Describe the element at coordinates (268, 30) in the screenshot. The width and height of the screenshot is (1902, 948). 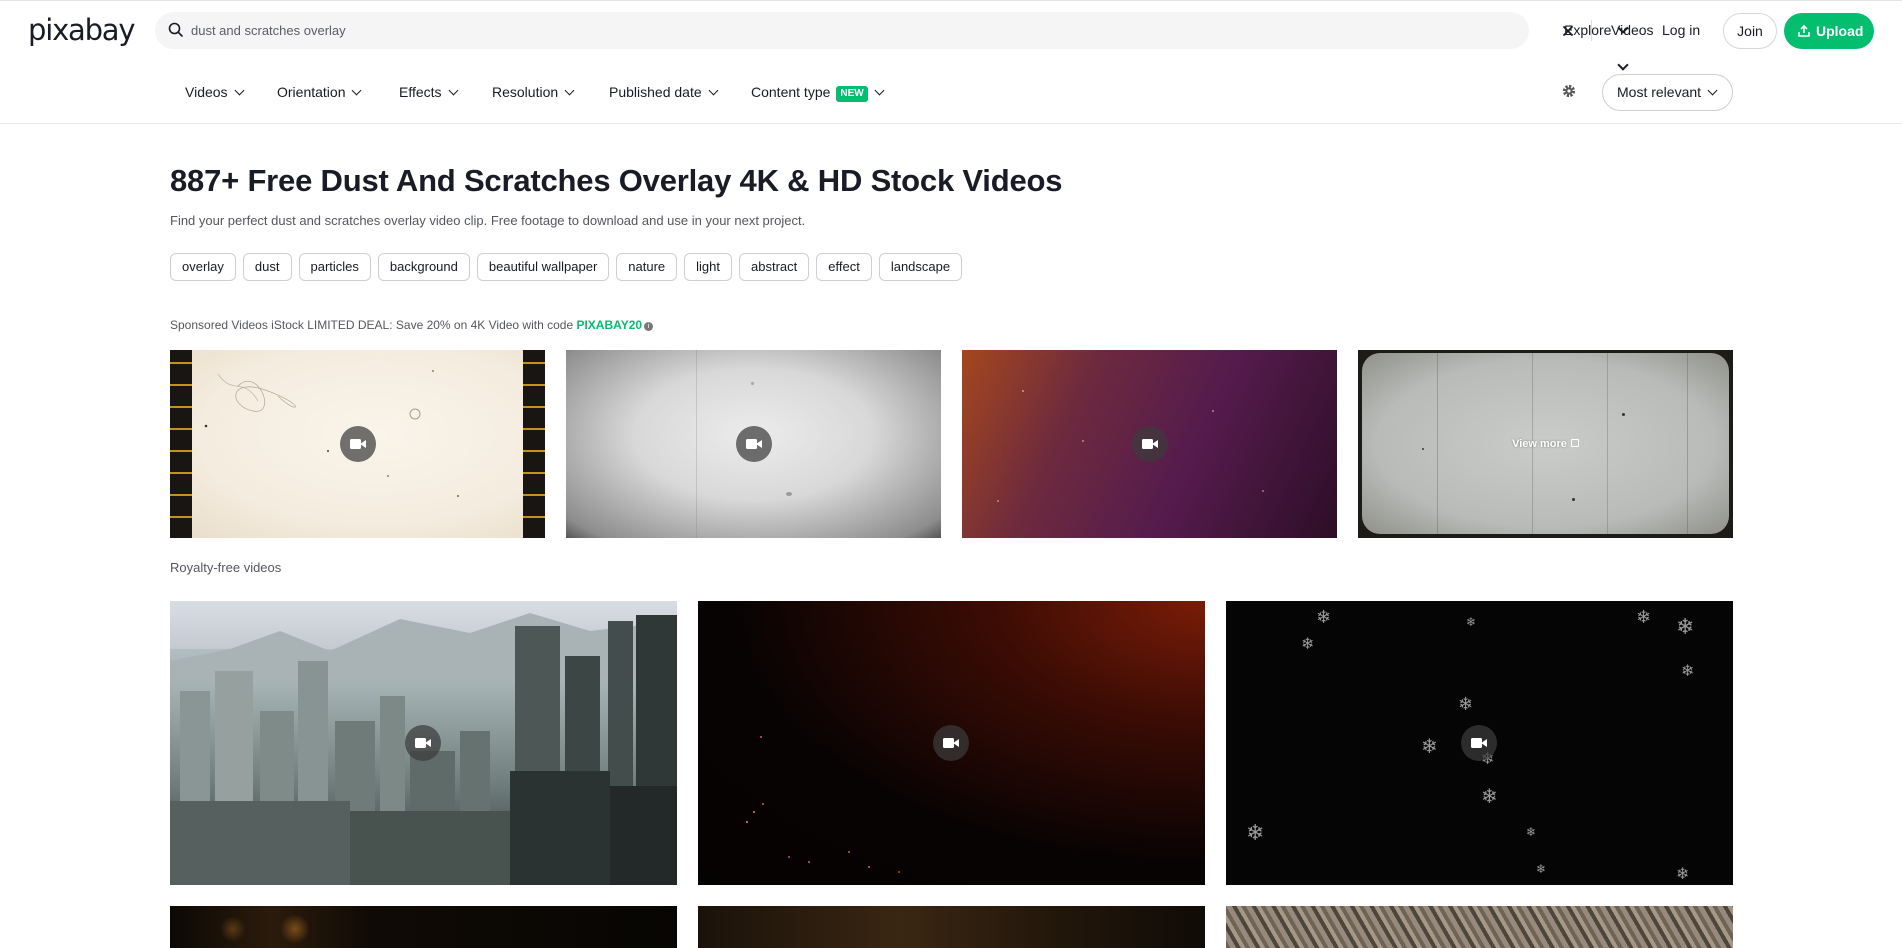
I see `search-input: dust and scratches overlay` at that location.